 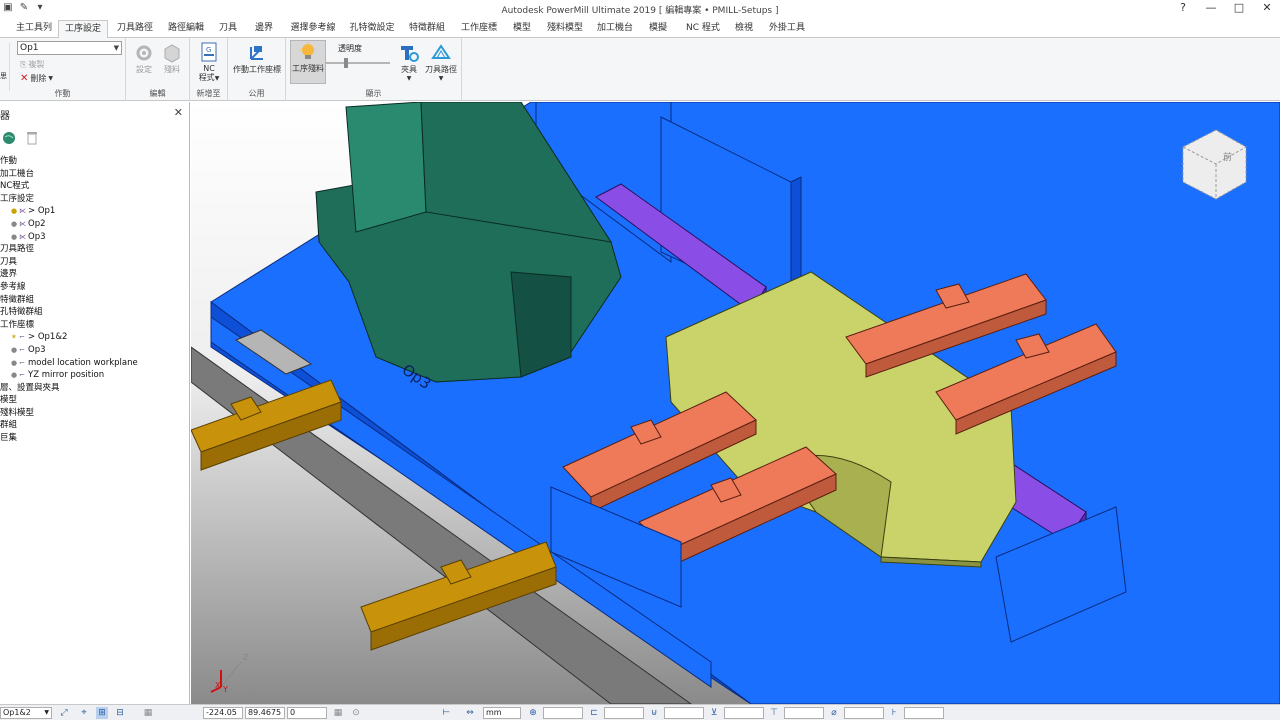 What do you see at coordinates (209, 62) in the screenshot?
I see `nc-program-button: G NC 程式▼` at bounding box center [209, 62].